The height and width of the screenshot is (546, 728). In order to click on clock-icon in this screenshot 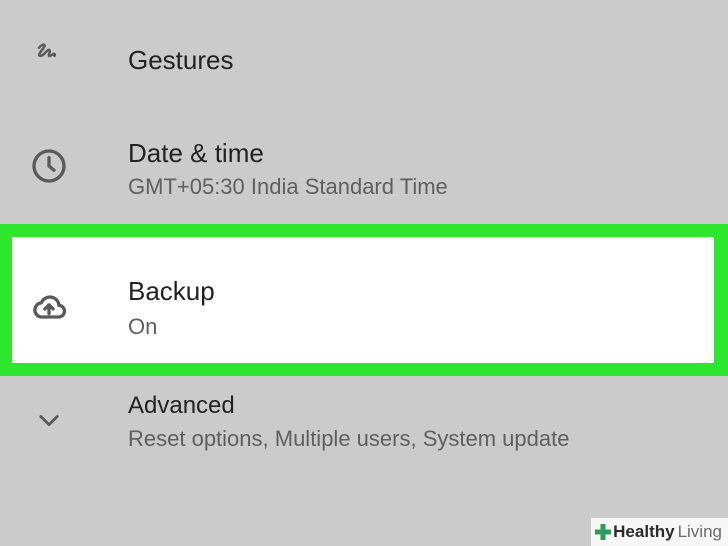, I will do `click(49, 166)`.